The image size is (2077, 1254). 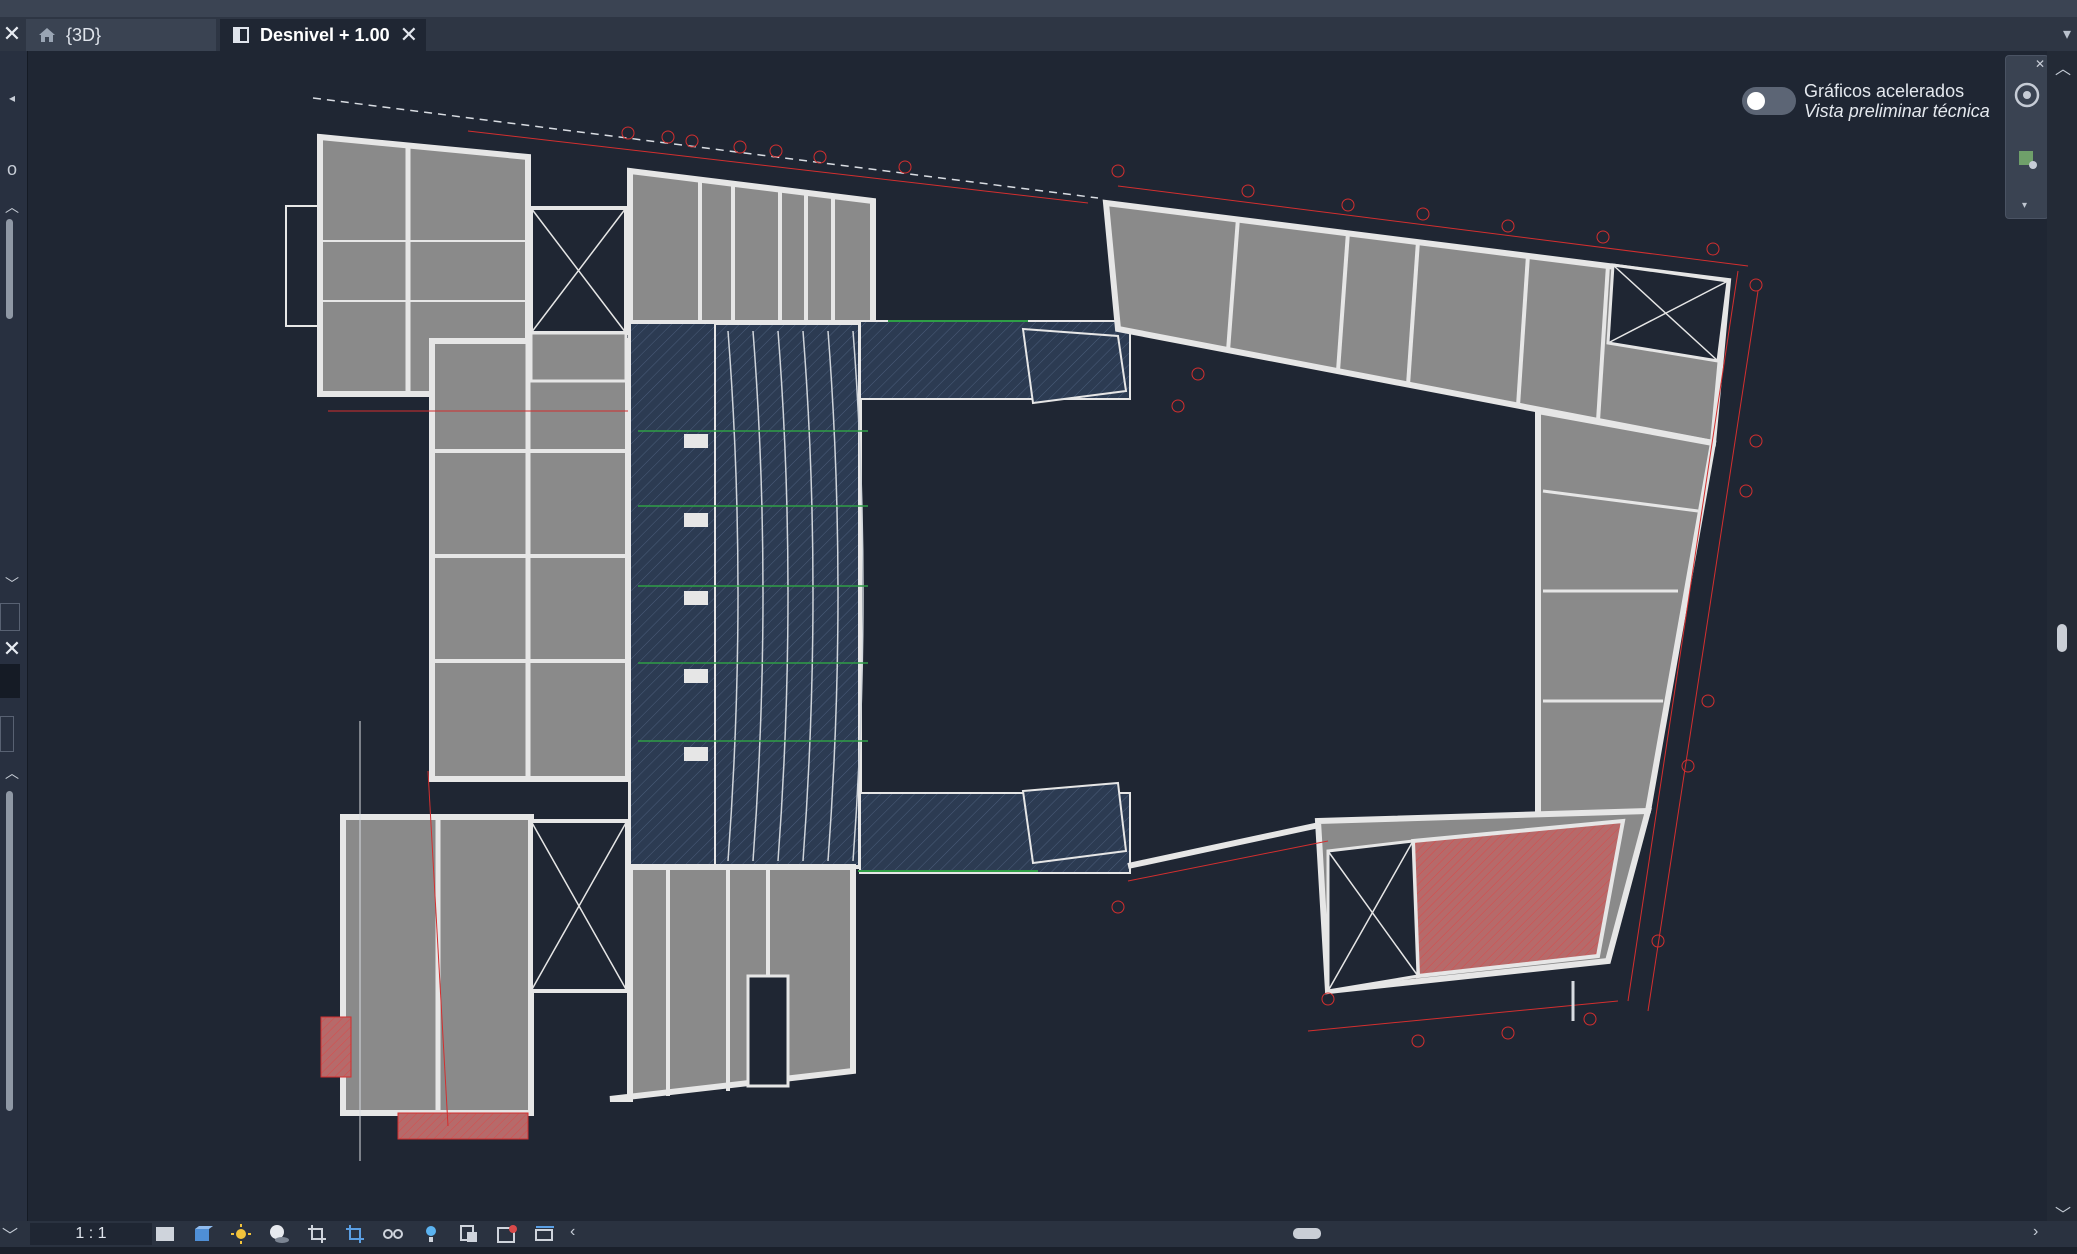 I want to click on scroll-down-icon: ﹀, so click(x=12, y=584).